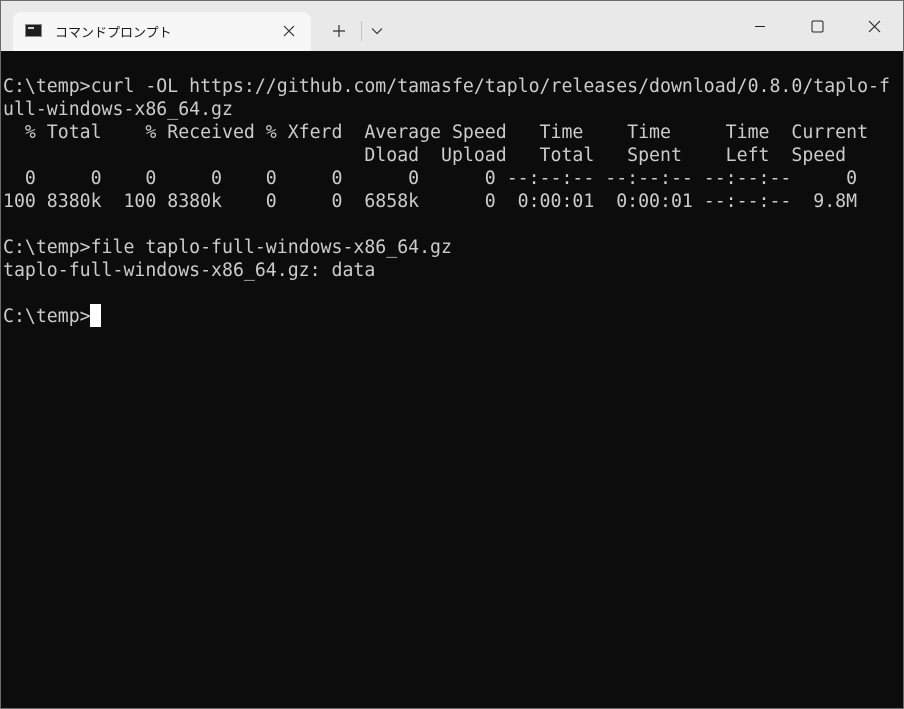 This screenshot has width=904, height=709. I want to click on terminal-prompt: C:\temp>, so click(47, 316).